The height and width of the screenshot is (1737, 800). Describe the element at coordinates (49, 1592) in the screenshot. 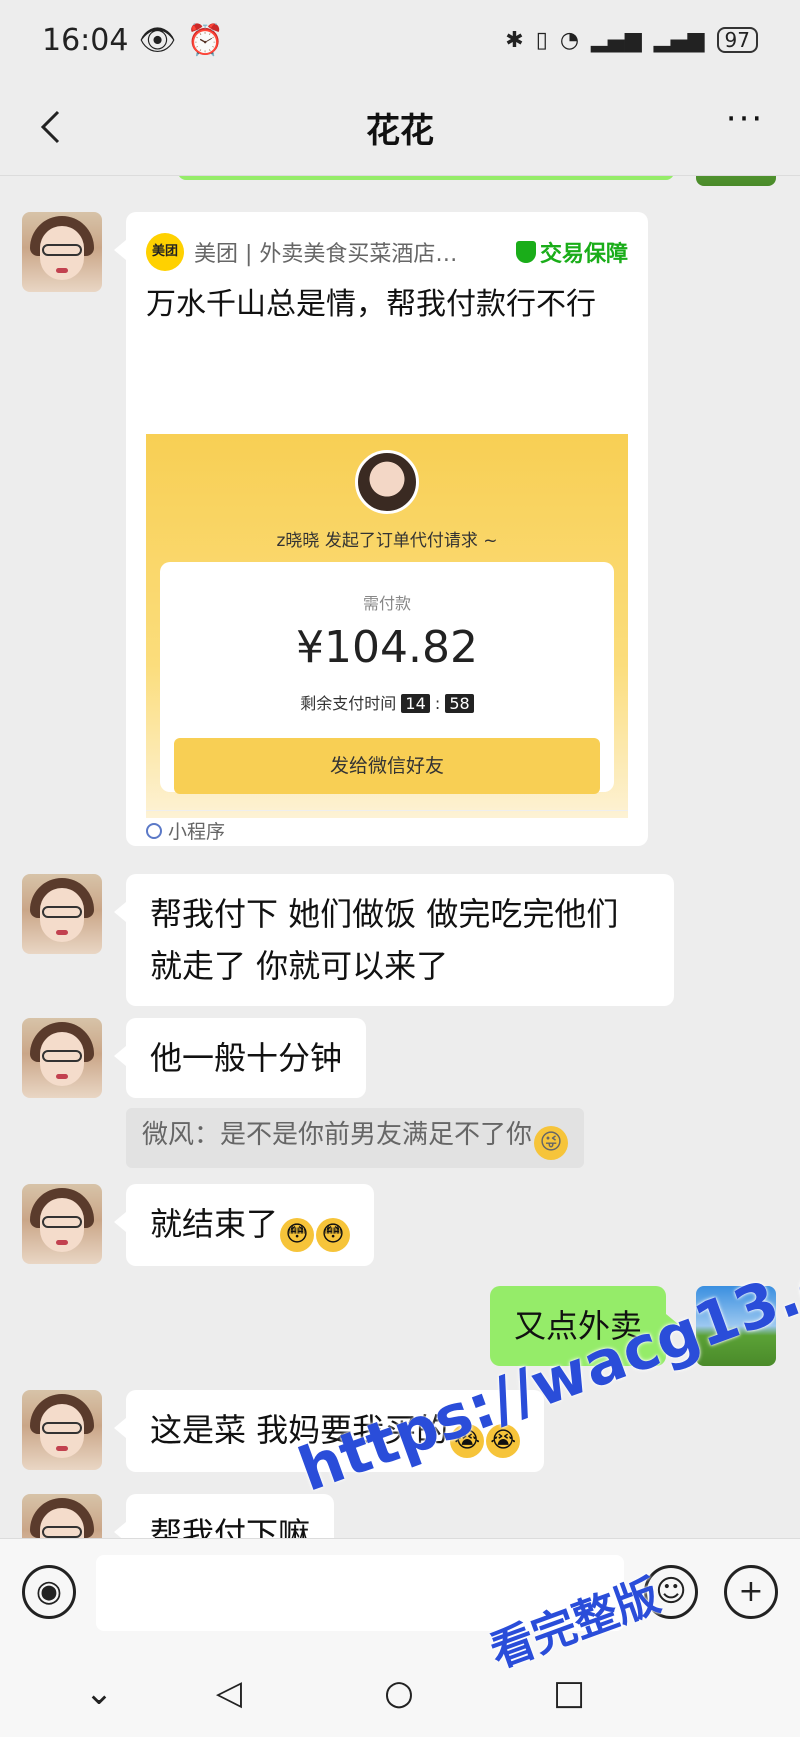

I see `voice-icon: ◉` at that location.